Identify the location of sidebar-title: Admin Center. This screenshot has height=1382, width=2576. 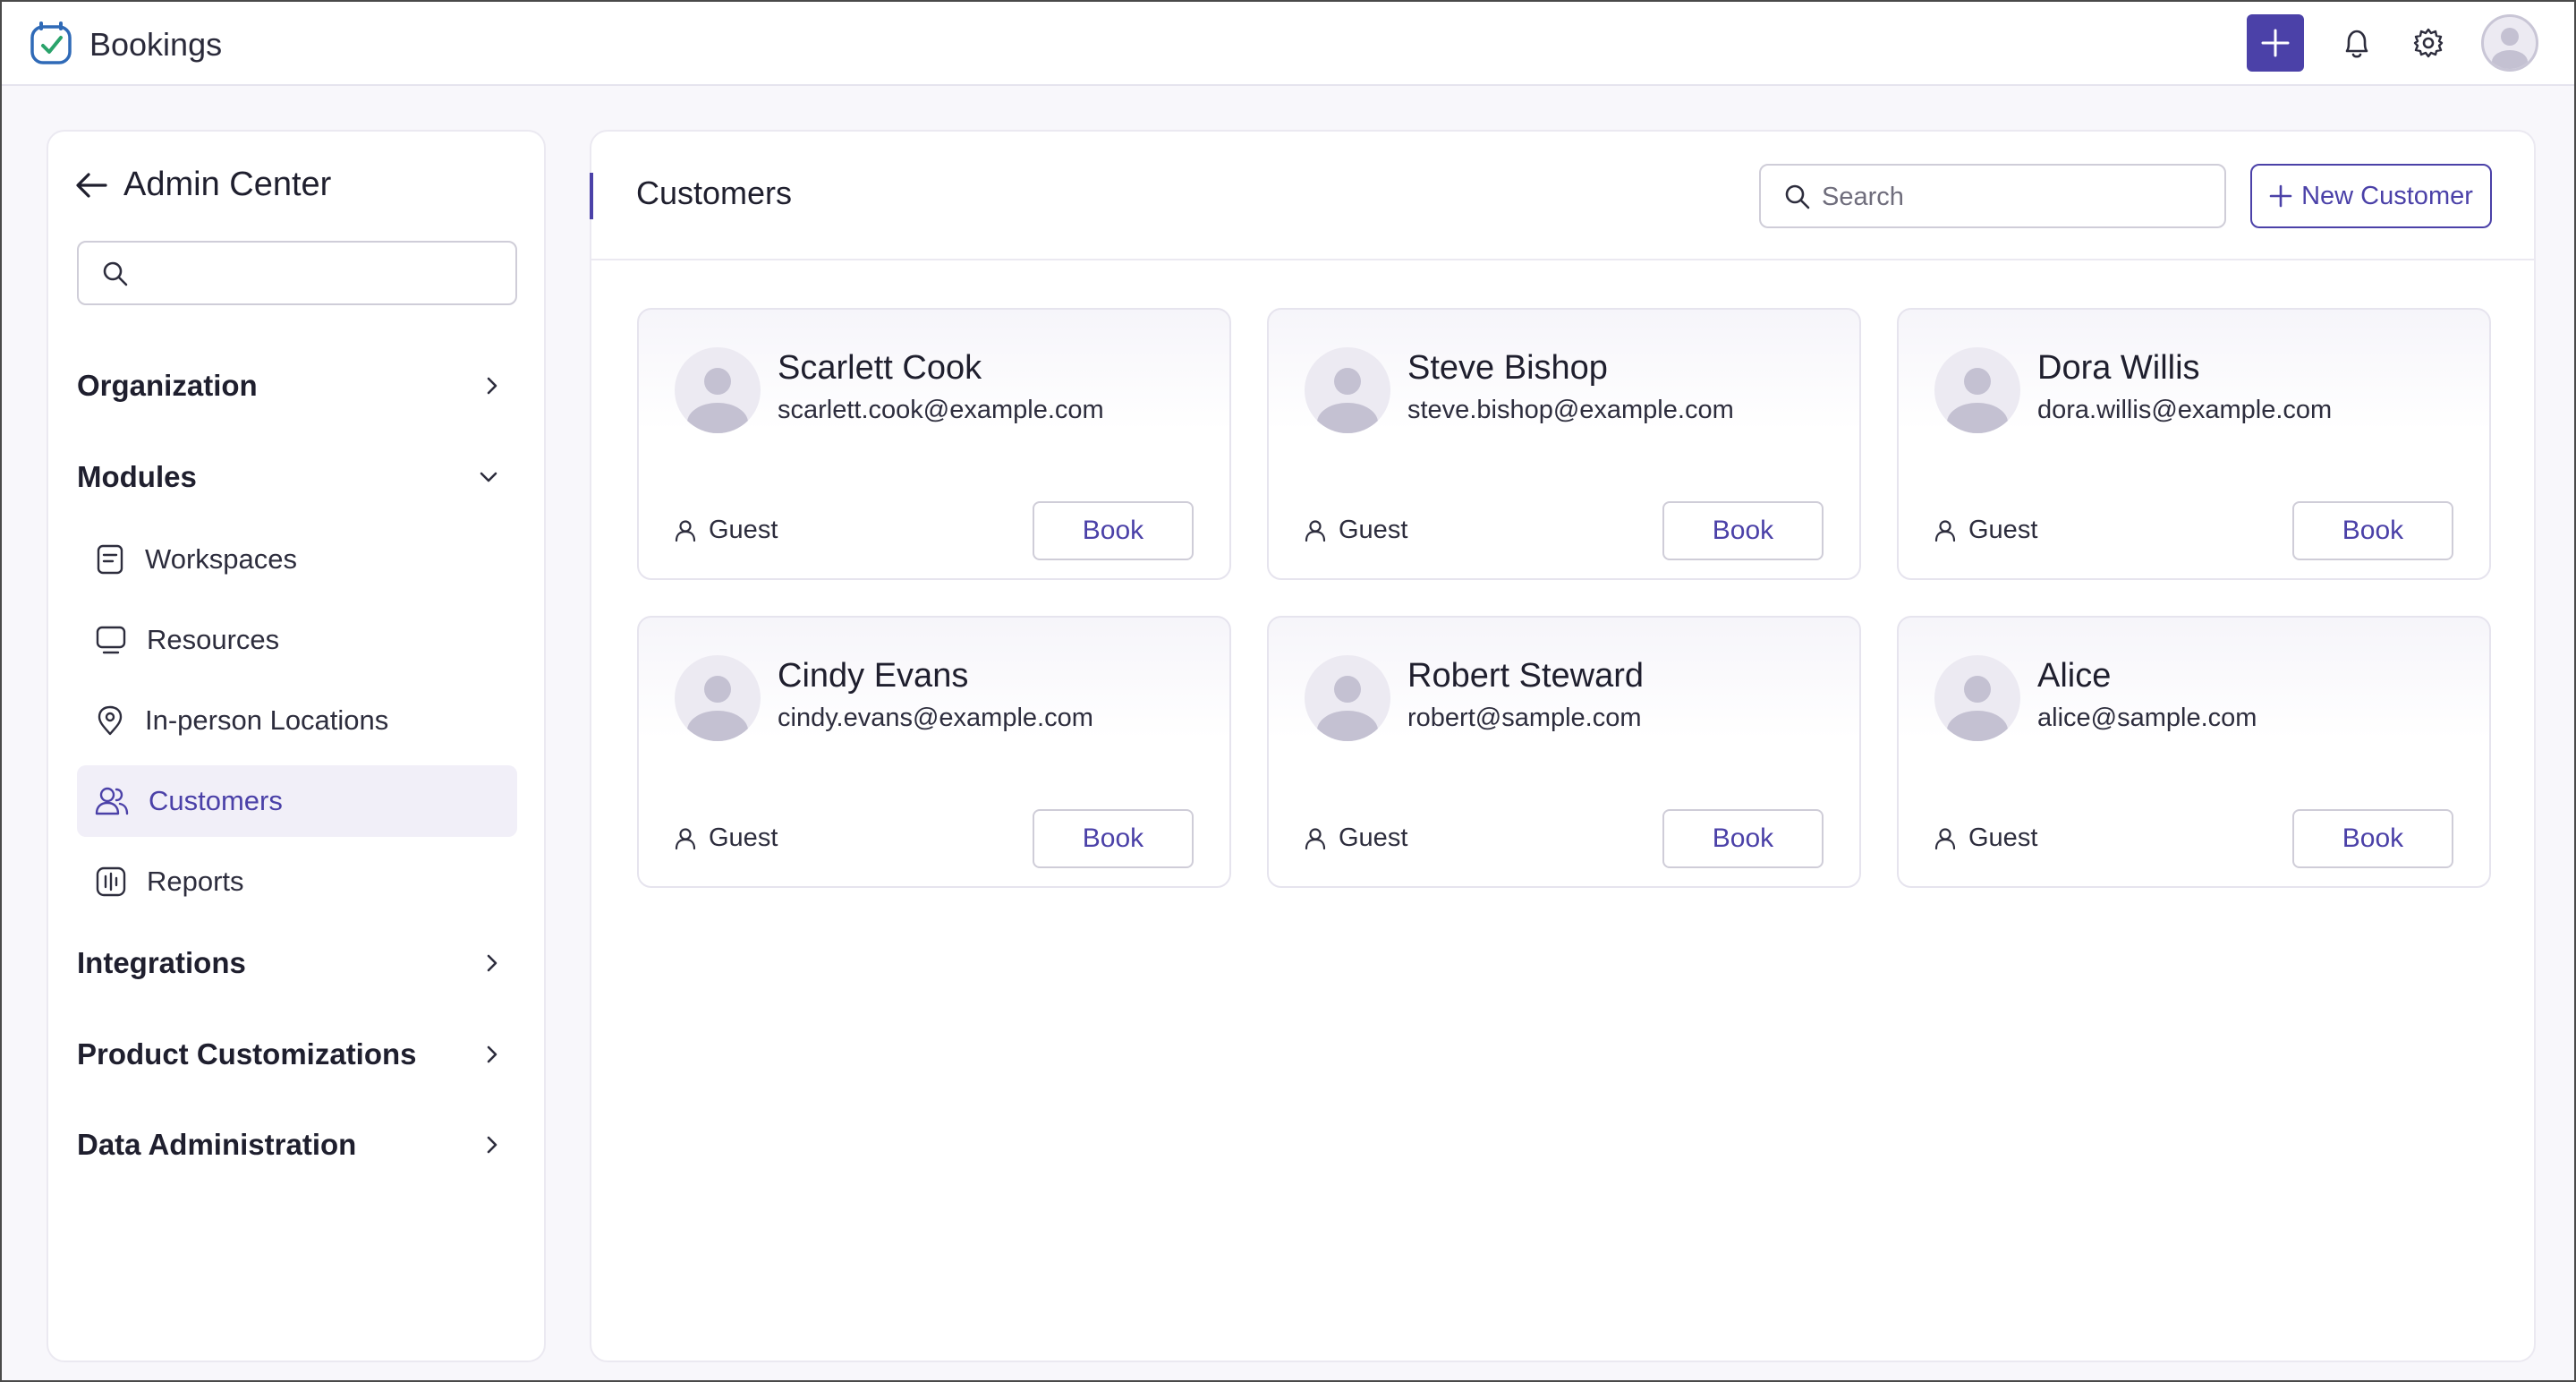
(227, 184).